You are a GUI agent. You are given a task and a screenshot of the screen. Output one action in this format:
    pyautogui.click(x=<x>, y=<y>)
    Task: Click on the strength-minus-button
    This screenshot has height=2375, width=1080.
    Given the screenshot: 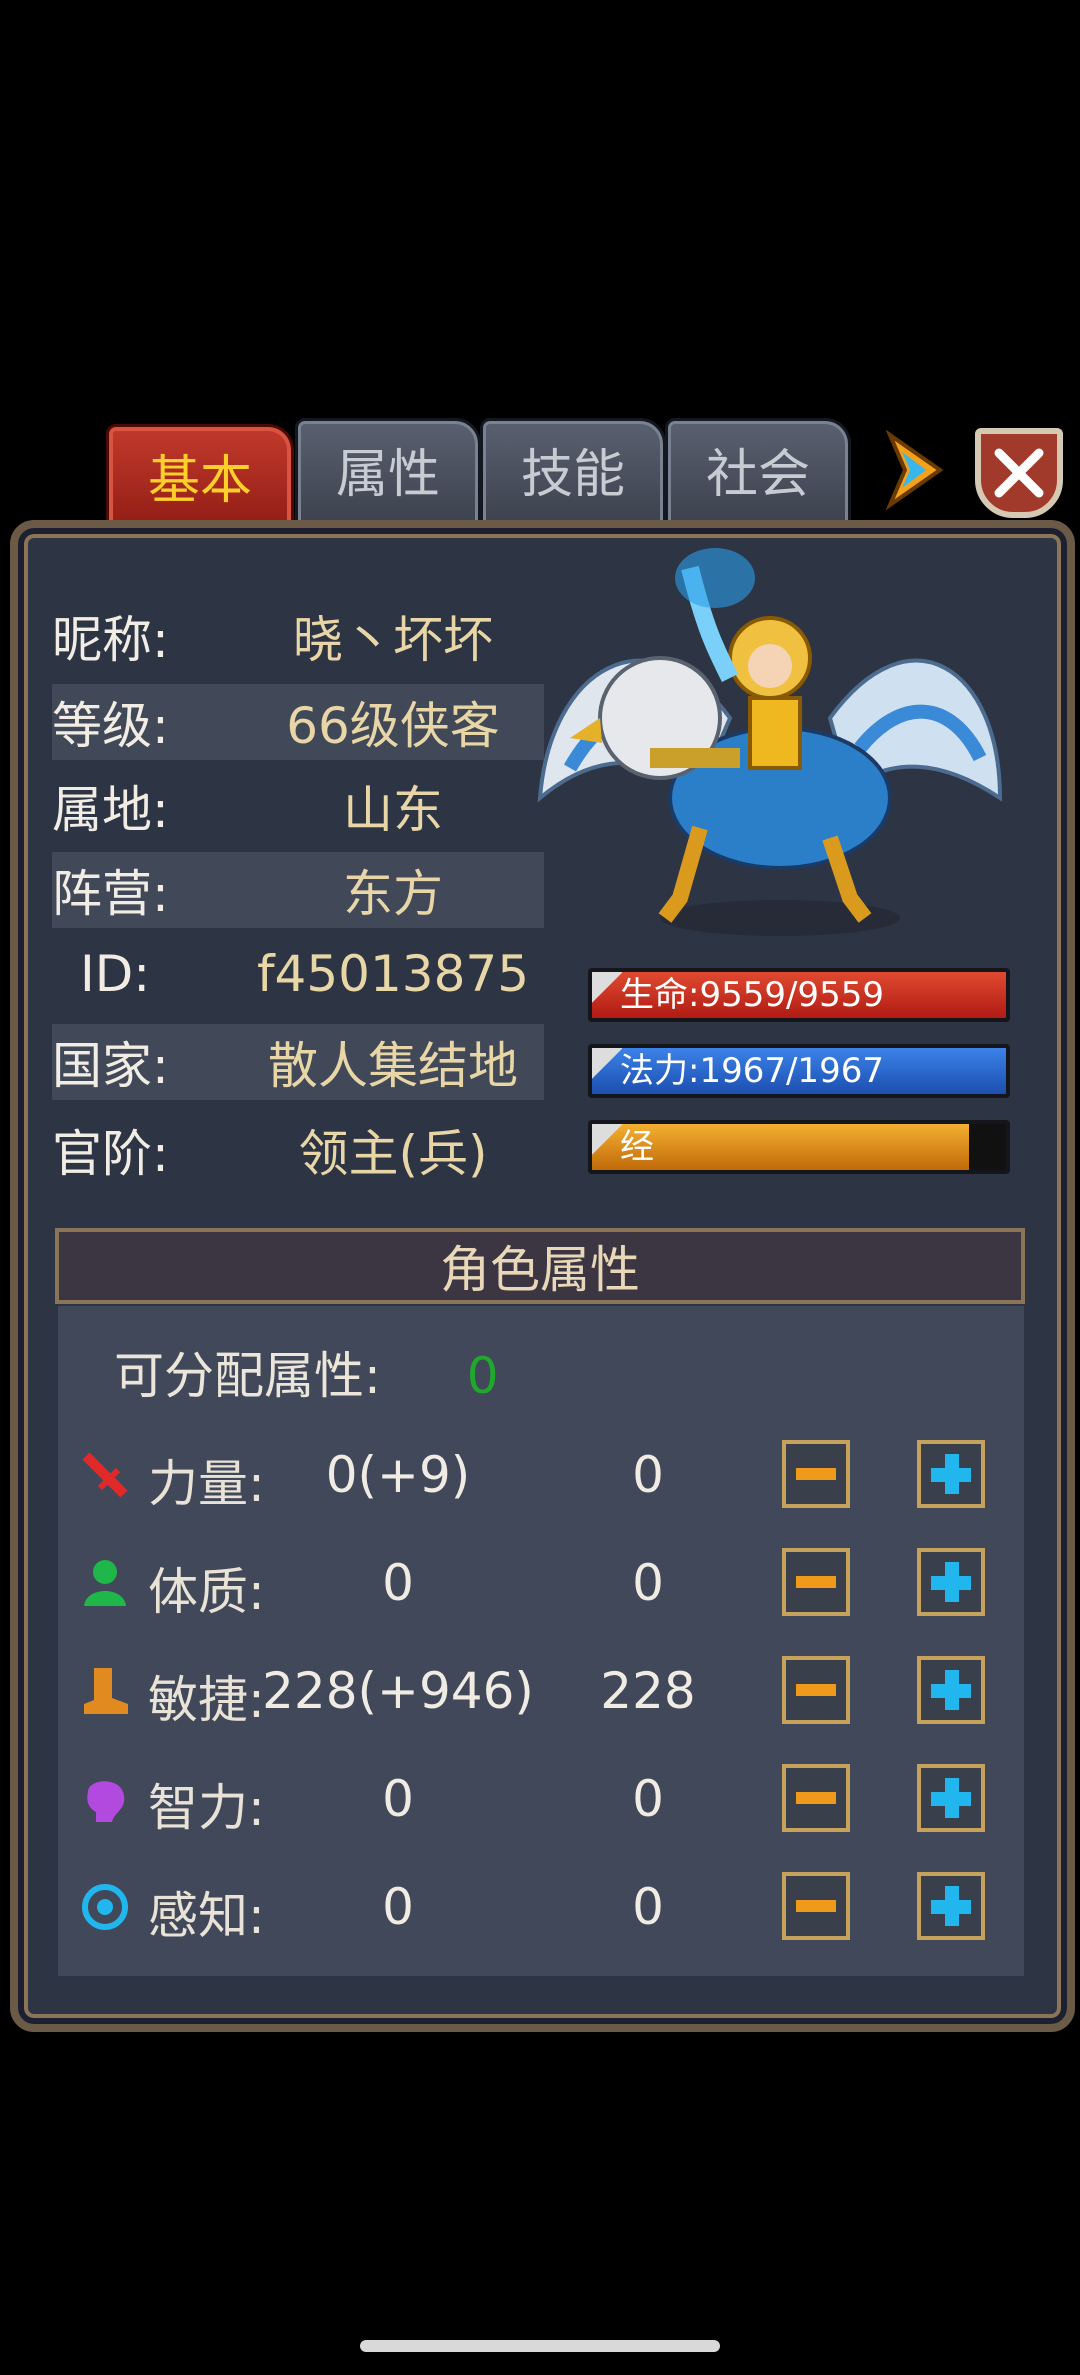 What is the action you would take?
    pyautogui.click(x=816, y=1474)
    